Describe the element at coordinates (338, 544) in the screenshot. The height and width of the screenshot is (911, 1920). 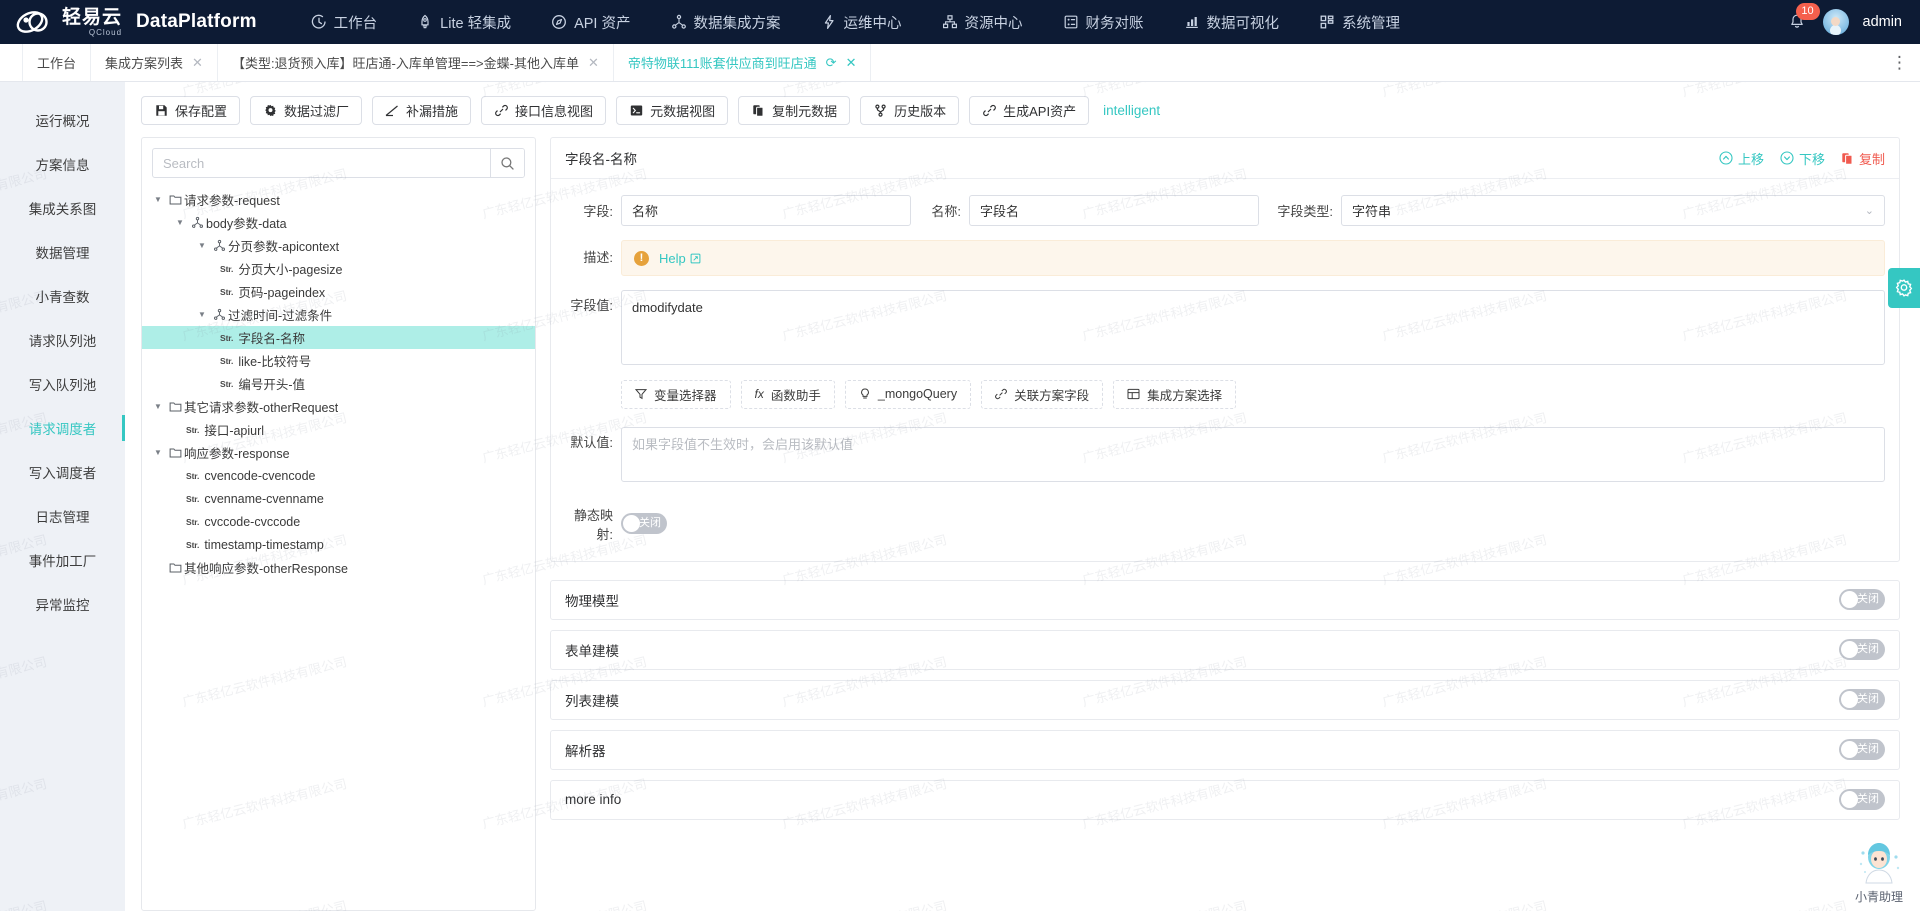
I see `tree-node-timestamp: Str. timestamp-timestamp` at that location.